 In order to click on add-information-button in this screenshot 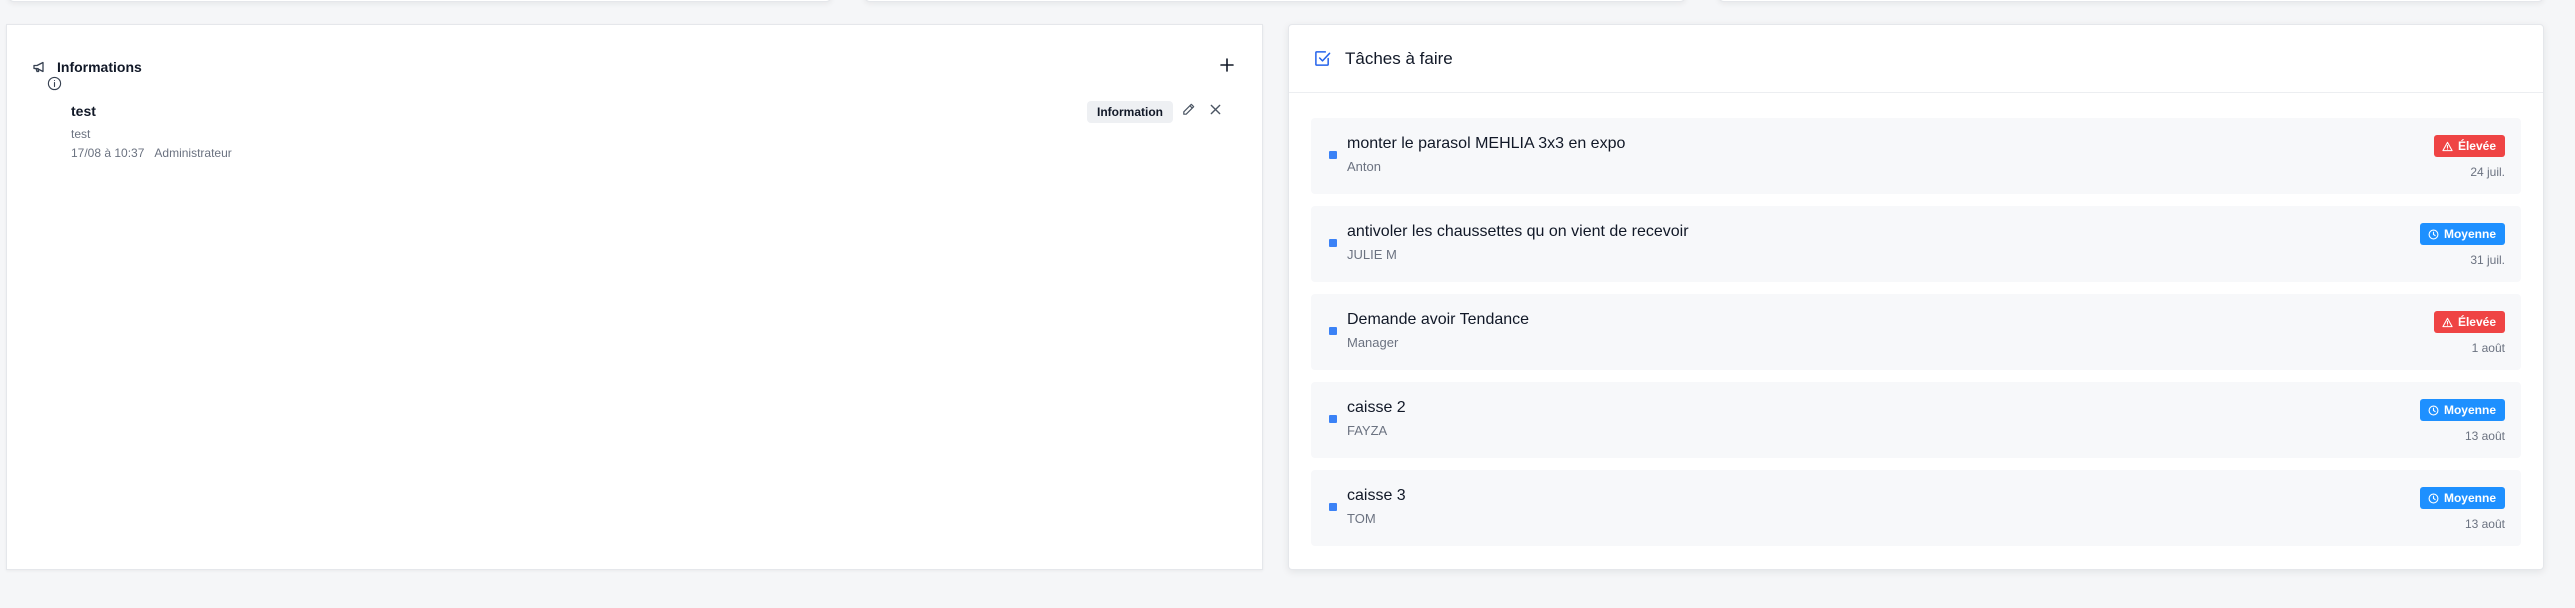, I will do `click(1227, 67)`.